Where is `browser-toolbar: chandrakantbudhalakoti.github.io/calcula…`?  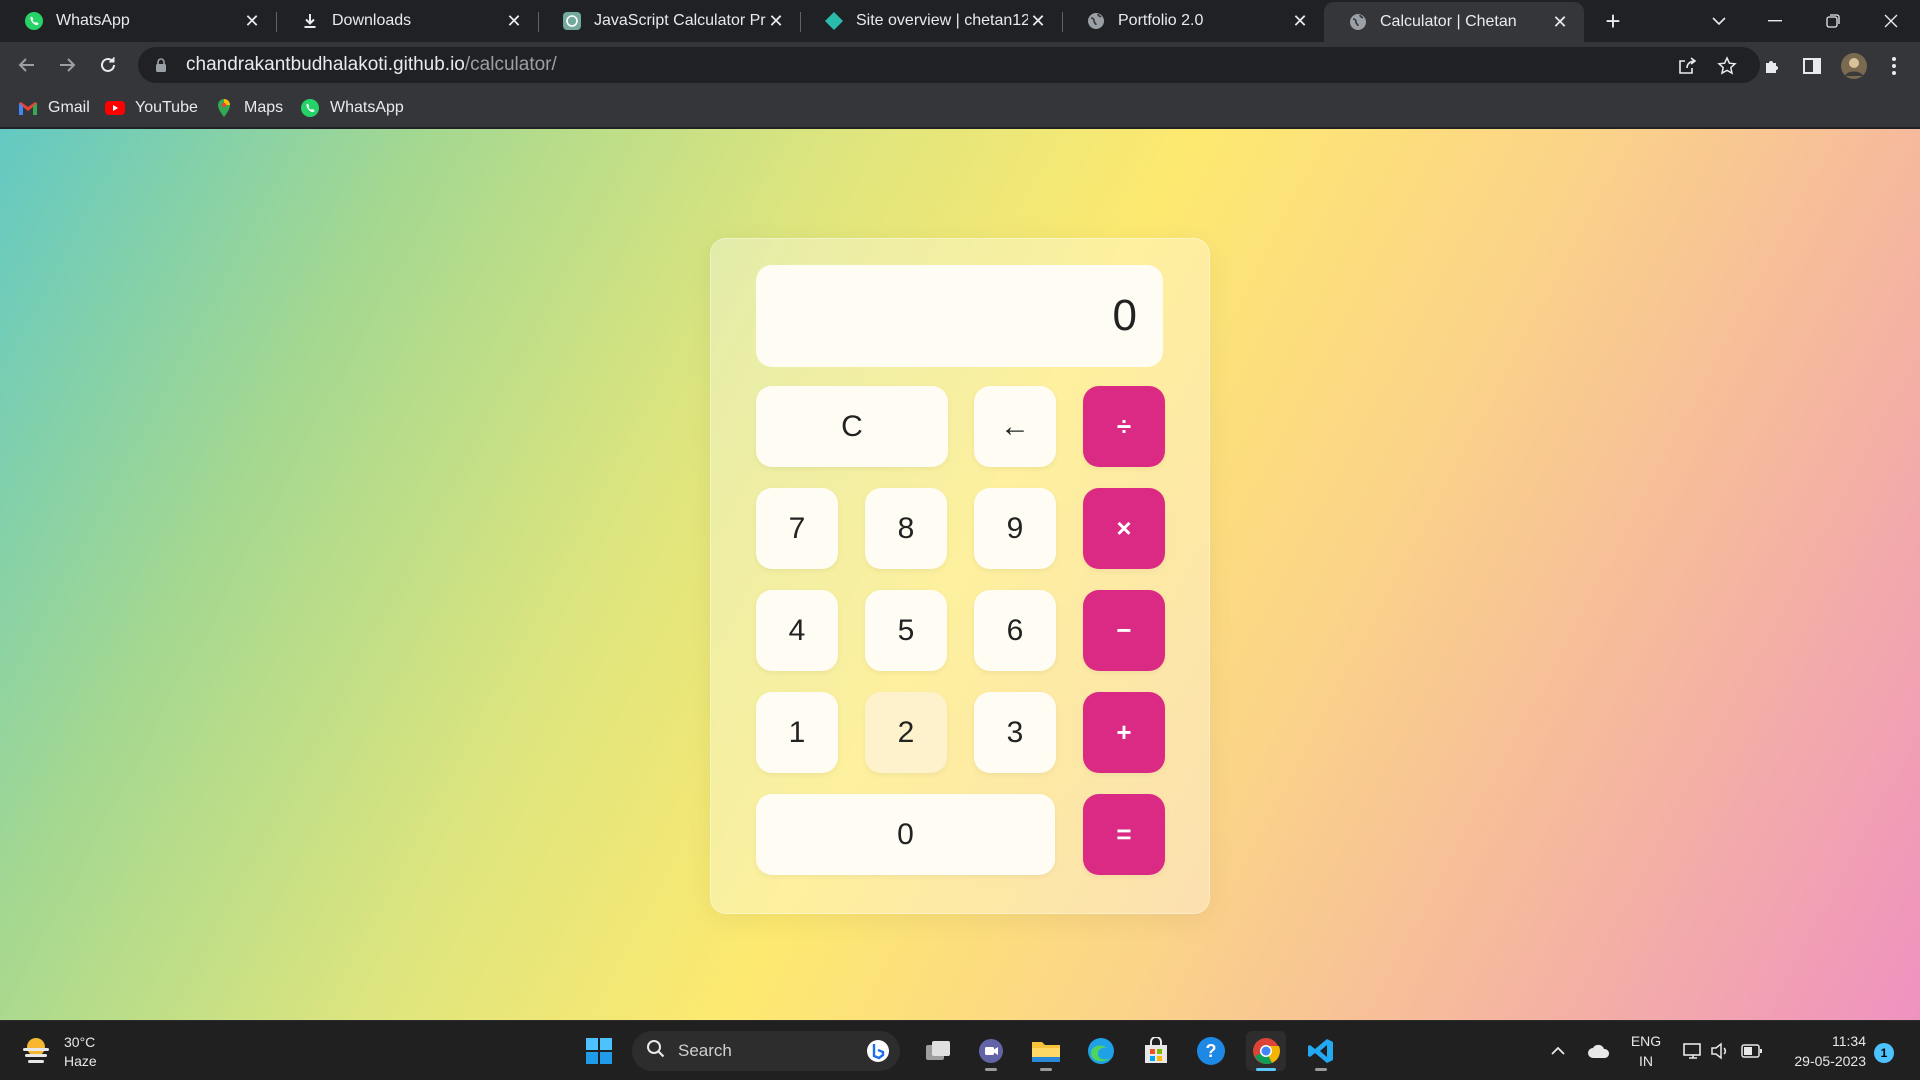
browser-toolbar: chandrakantbudhalakoti.github.io/calcula… is located at coordinates (960, 65).